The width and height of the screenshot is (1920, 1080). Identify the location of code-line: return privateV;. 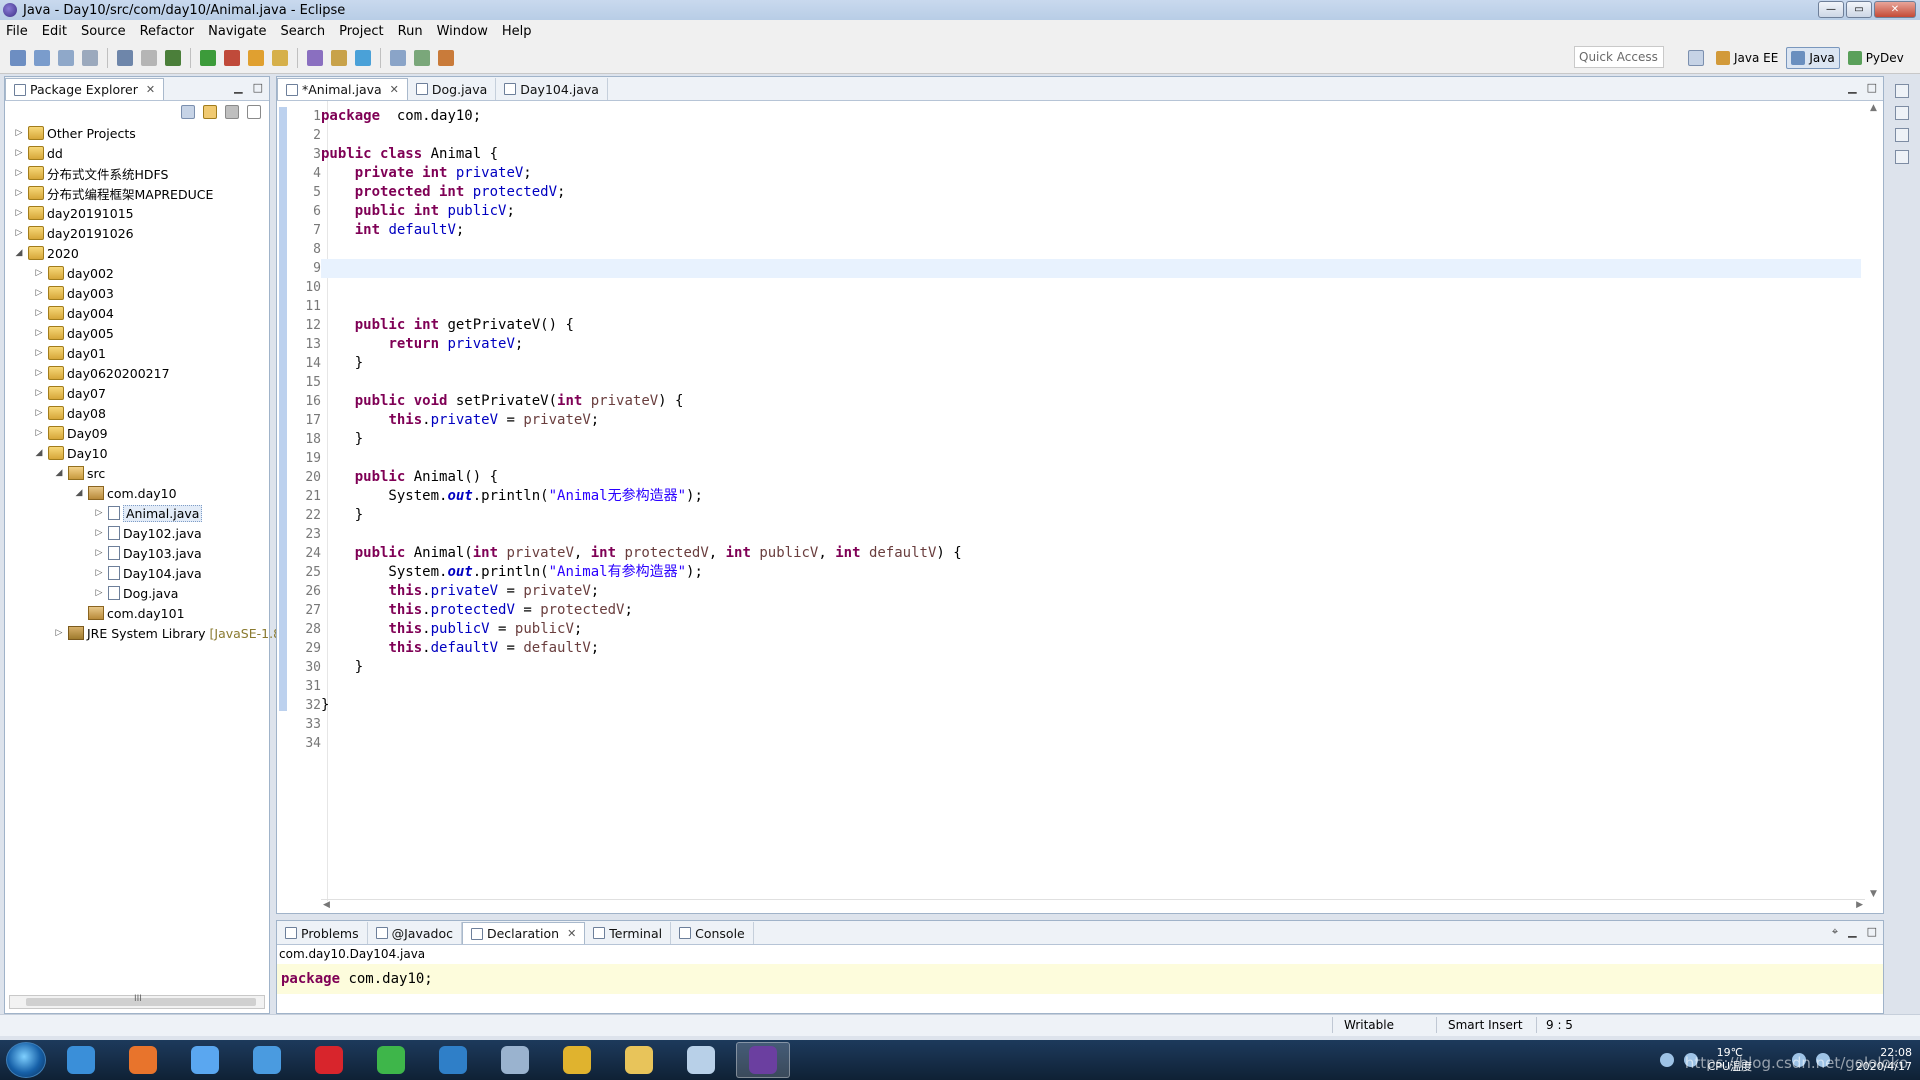
(1091, 344).